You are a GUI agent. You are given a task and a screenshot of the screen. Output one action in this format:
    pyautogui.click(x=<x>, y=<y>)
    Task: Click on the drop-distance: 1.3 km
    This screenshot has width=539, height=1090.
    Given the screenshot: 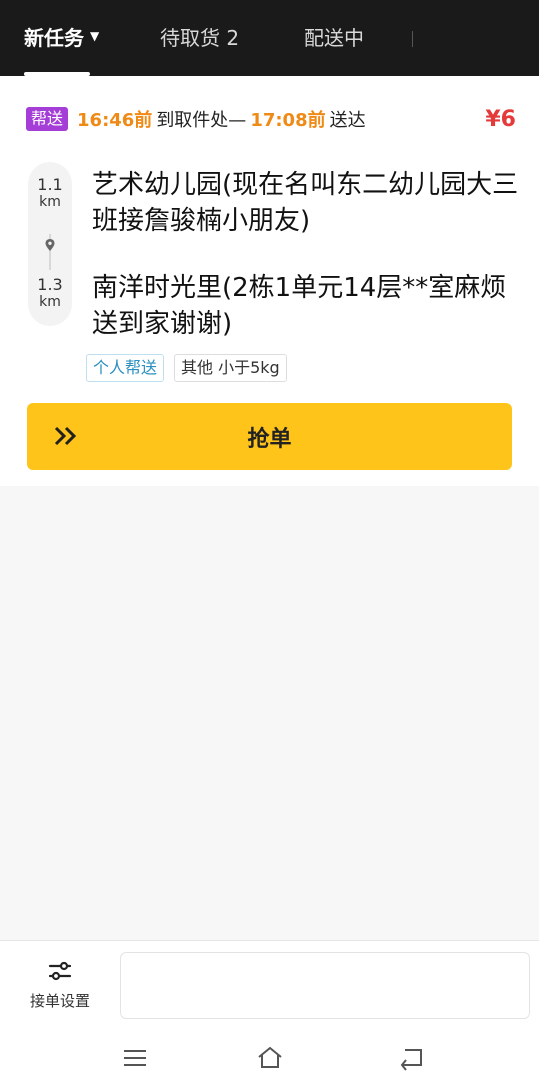 What is the action you would take?
    pyautogui.click(x=50, y=292)
    